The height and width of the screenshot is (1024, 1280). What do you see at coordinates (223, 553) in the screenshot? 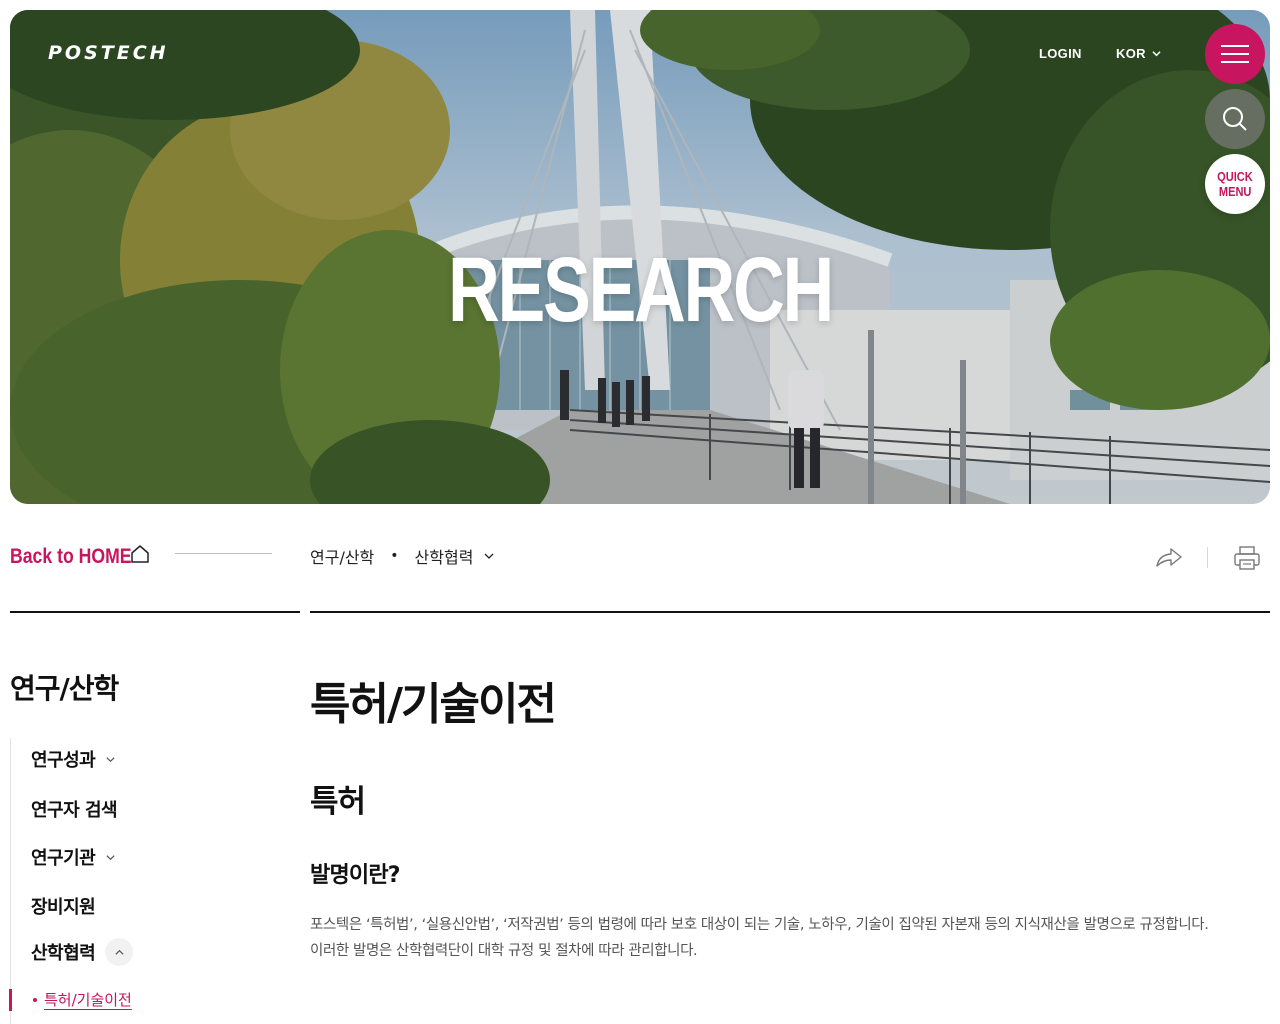
I see `divider-line` at bounding box center [223, 553].